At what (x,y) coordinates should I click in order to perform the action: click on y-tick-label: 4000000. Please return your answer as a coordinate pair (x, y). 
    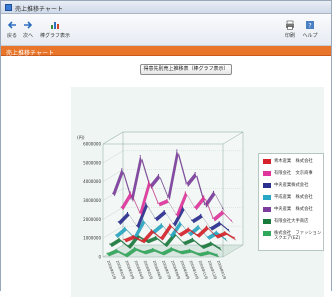
    Looking at the image, I should click on (92, 181).